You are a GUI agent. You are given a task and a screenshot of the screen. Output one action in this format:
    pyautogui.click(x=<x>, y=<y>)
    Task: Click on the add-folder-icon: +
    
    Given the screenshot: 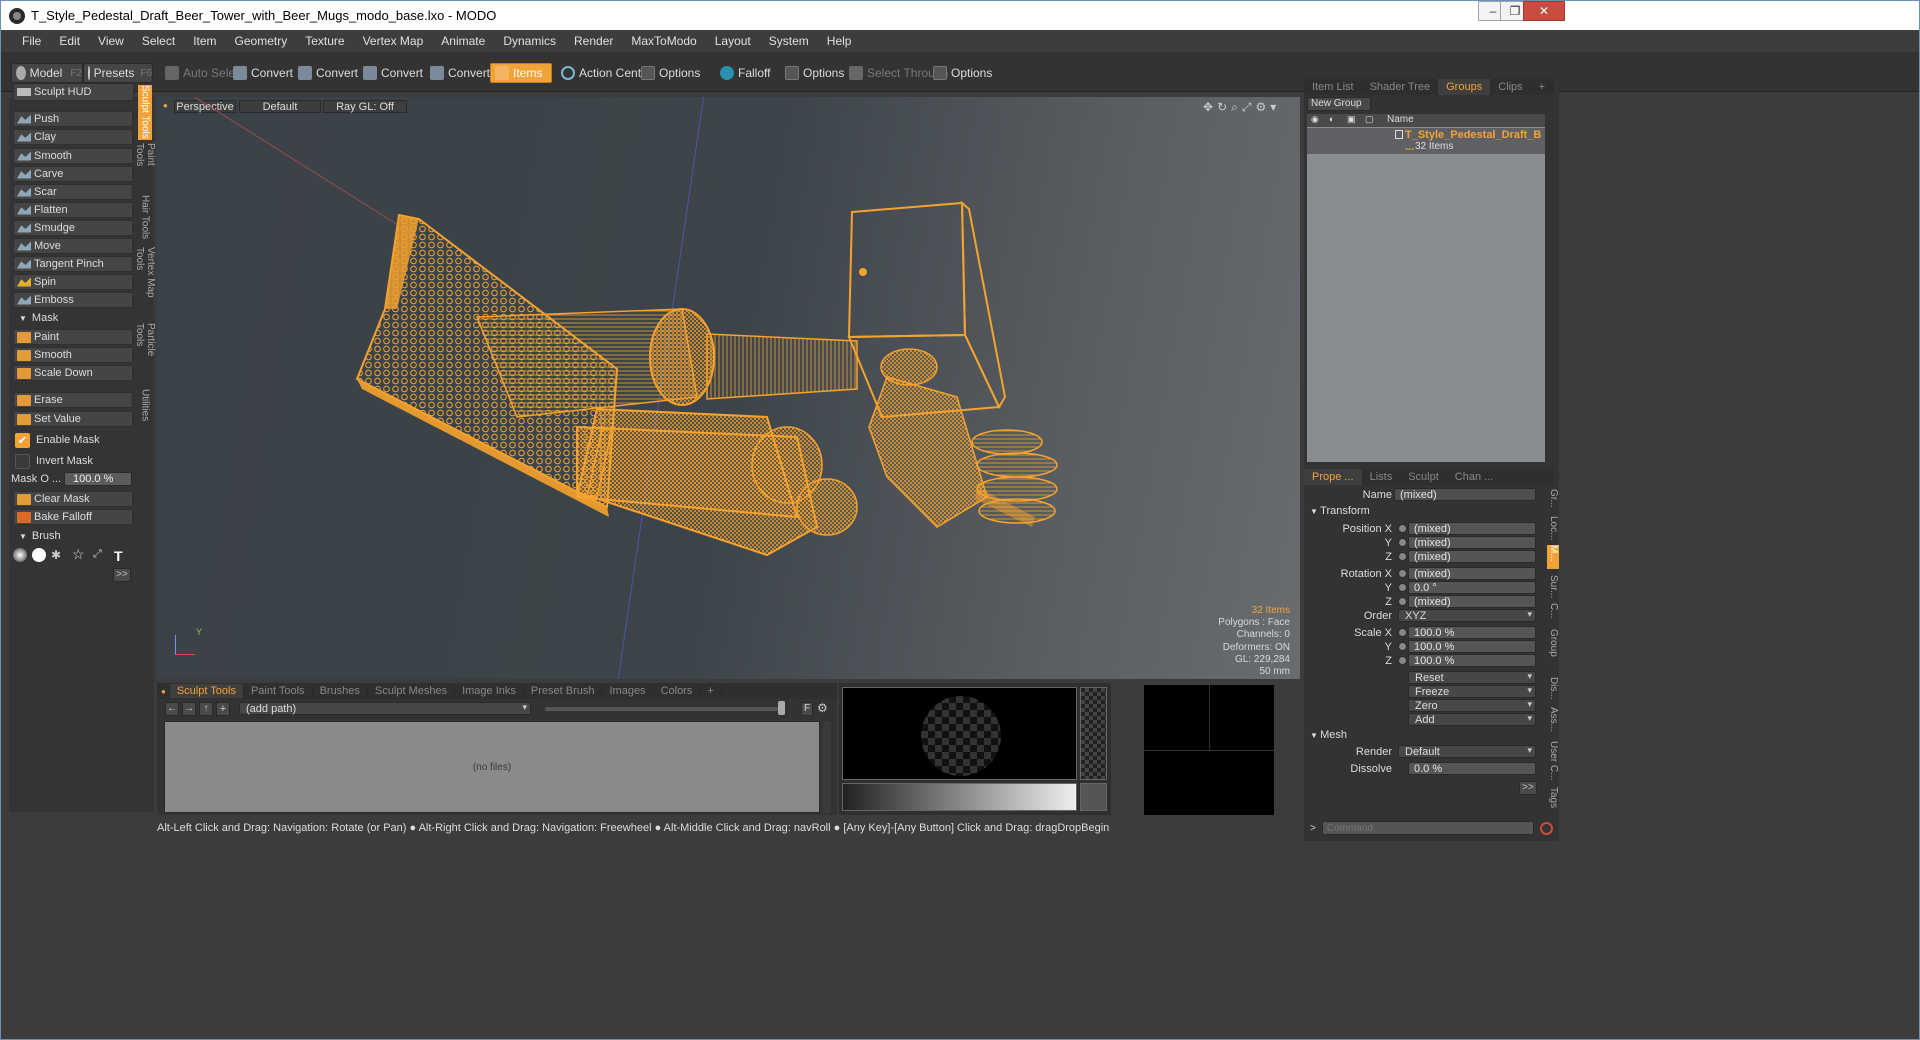 What is the action you would take?
    pyautogui.click(x=223, y=709)
    